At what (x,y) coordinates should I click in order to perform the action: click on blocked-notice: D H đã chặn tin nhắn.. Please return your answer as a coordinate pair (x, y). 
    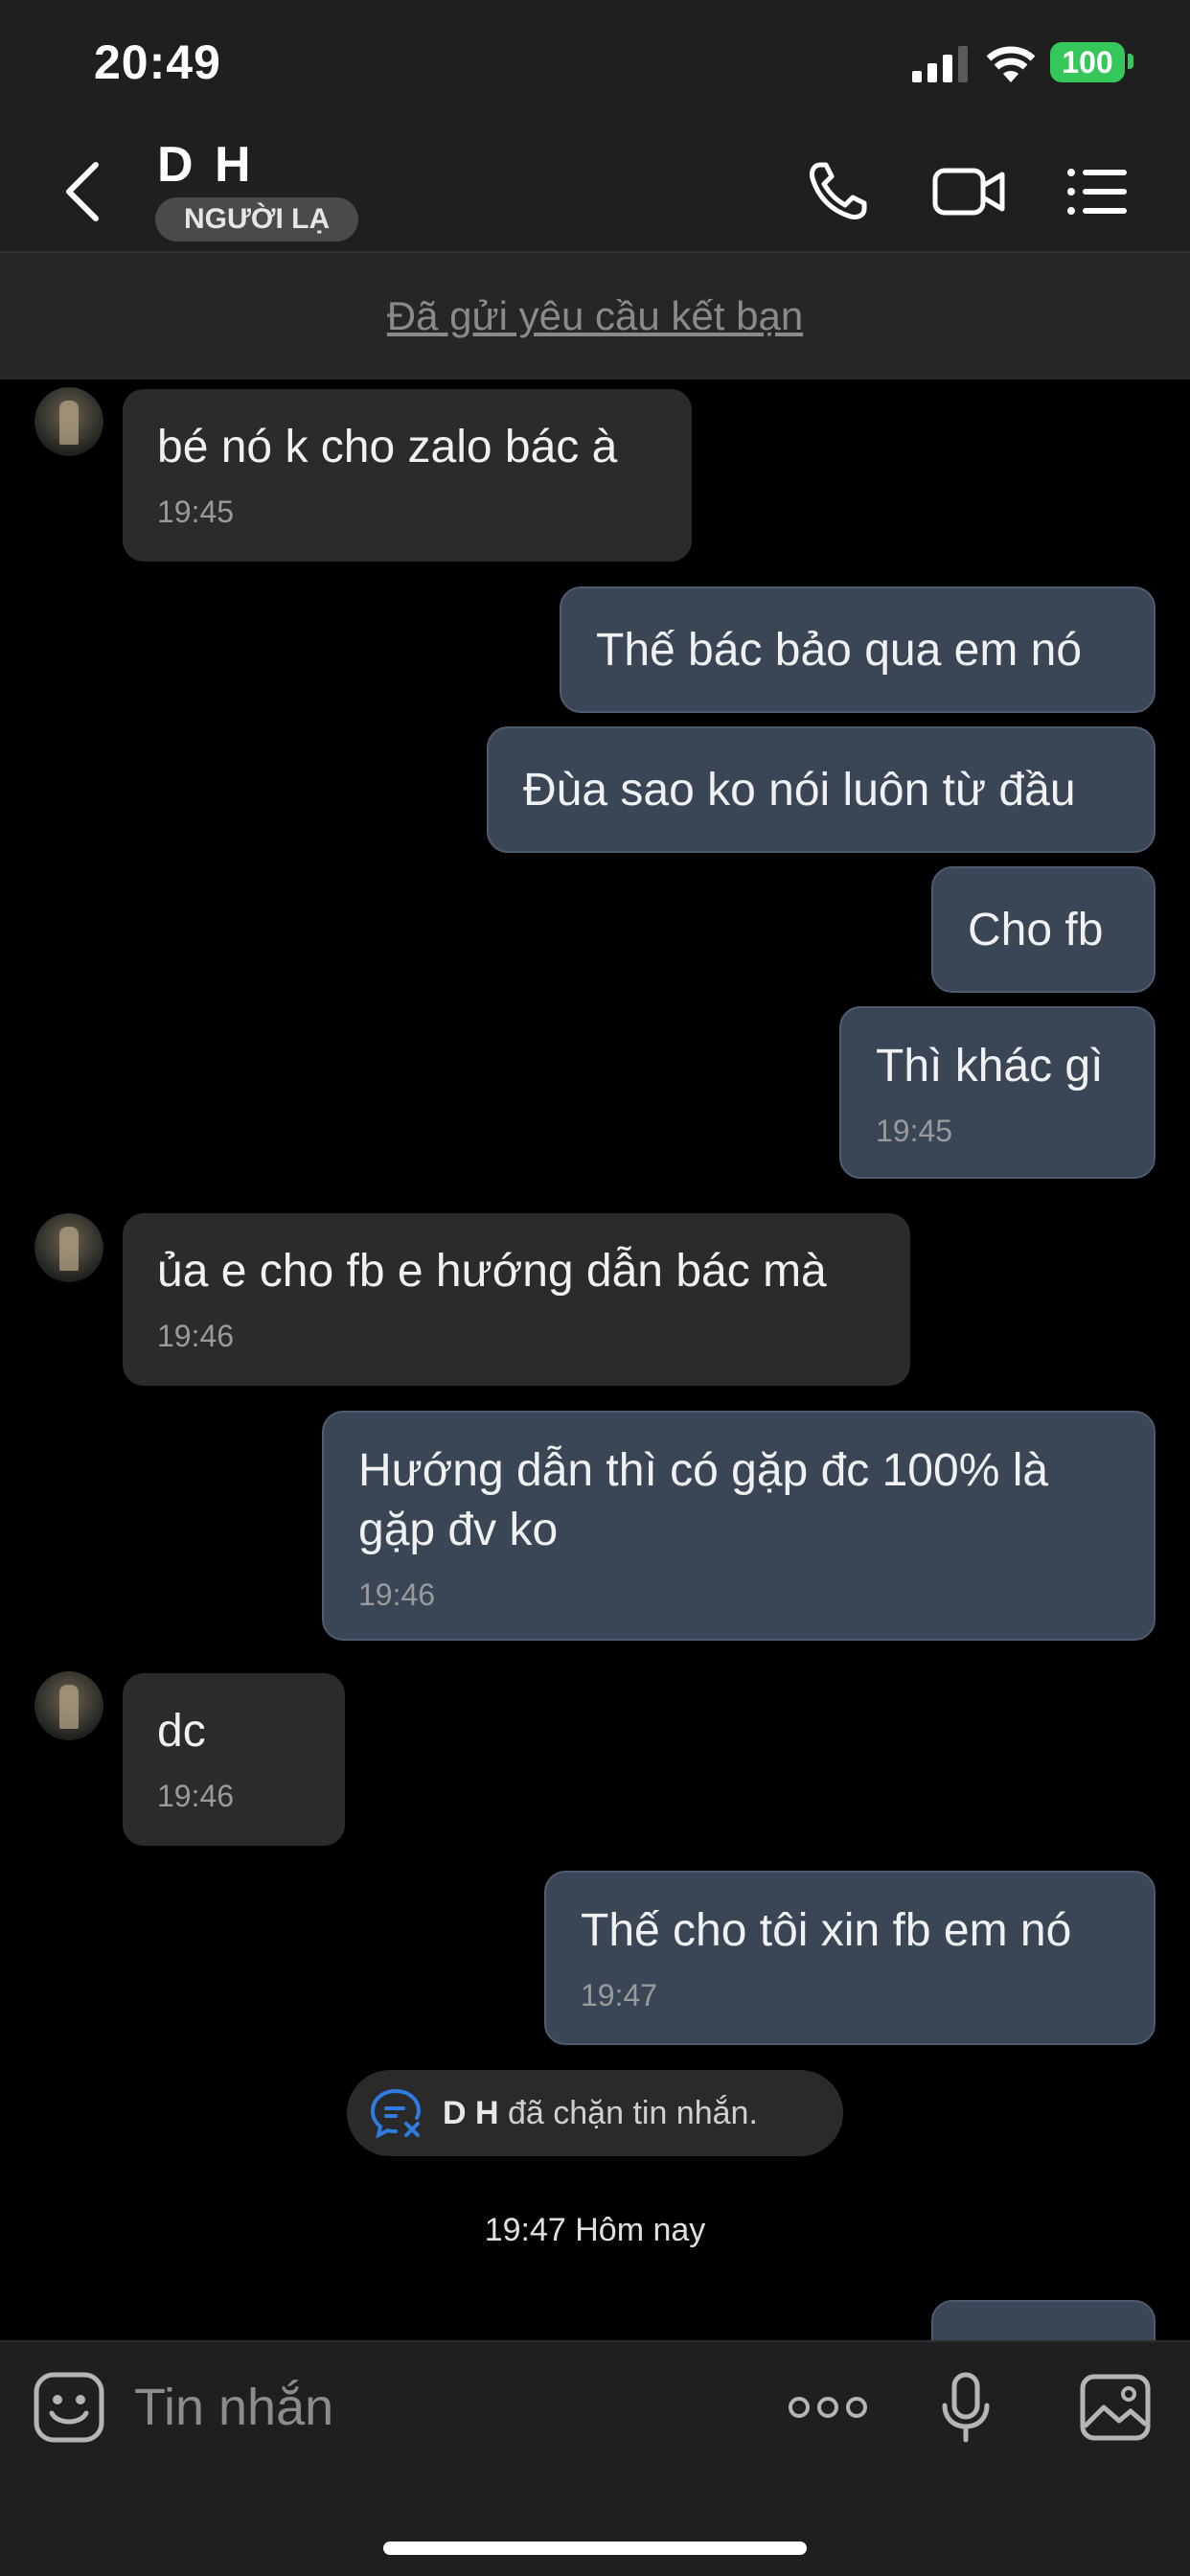
    Looking at the image, I should click on (595, 2113).